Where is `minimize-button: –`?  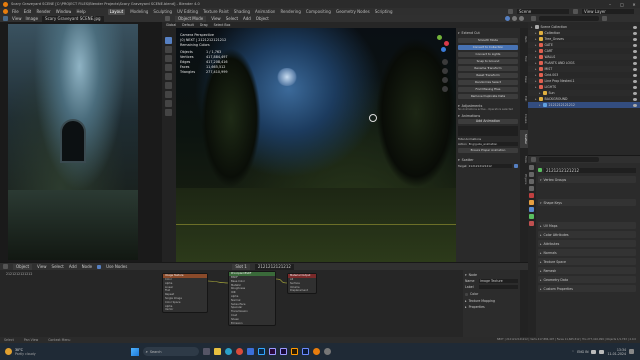 minimize-button: – is located at coordinates (610, 4).